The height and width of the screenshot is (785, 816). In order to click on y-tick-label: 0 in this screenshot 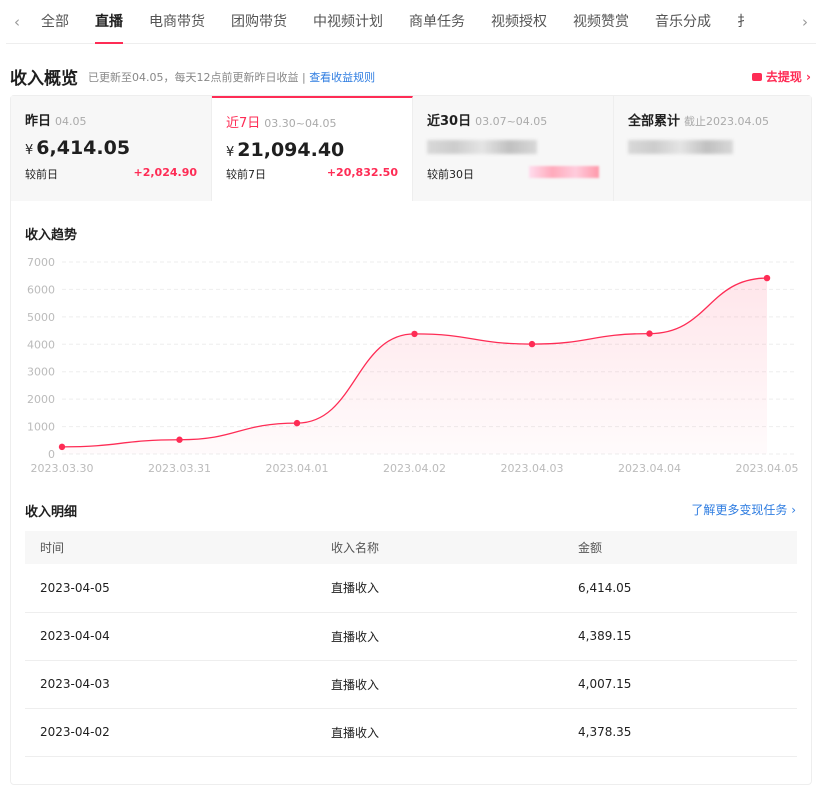, I will do `click(51, 454)`.